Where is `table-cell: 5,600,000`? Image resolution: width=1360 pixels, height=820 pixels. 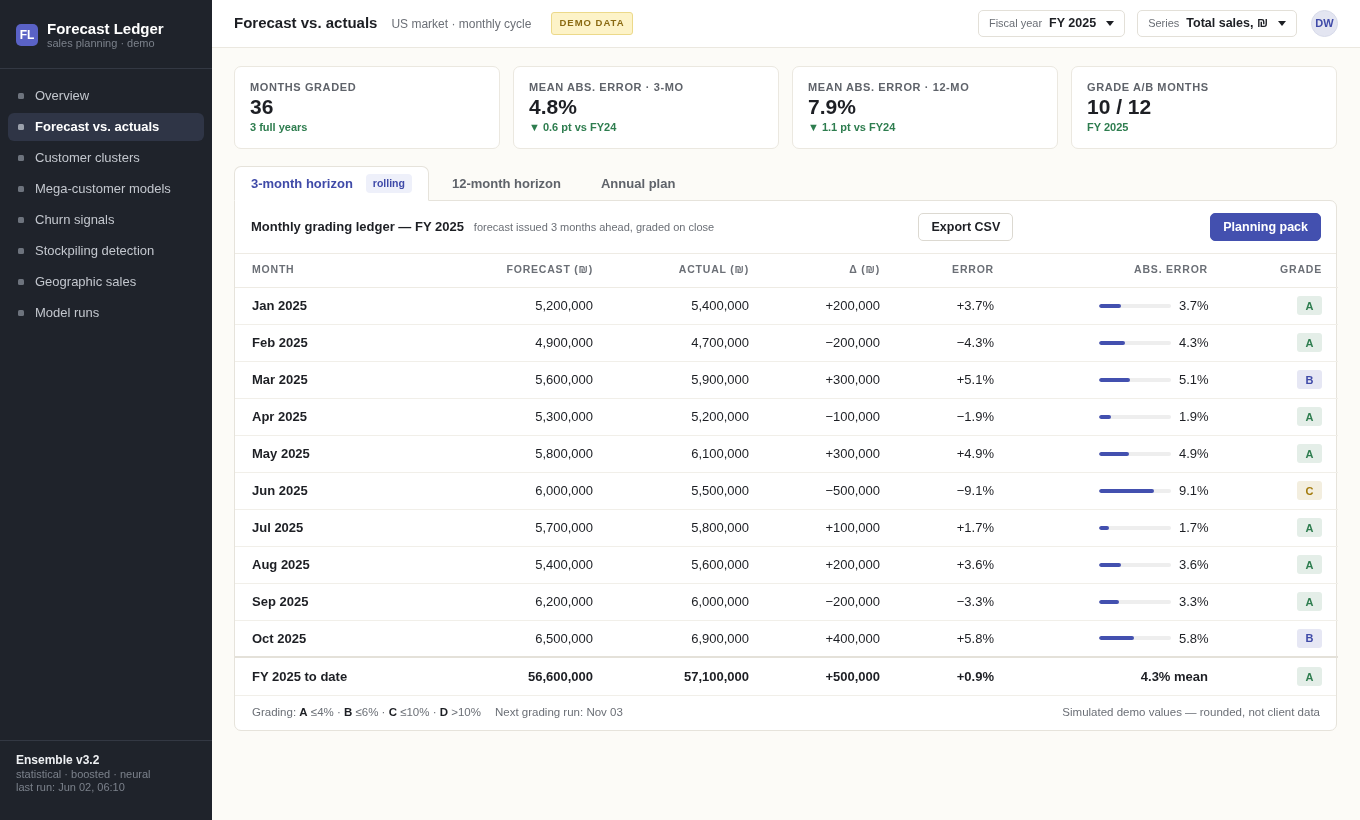
table-cell: 5,600,000 is located at coordinates (679, 564).